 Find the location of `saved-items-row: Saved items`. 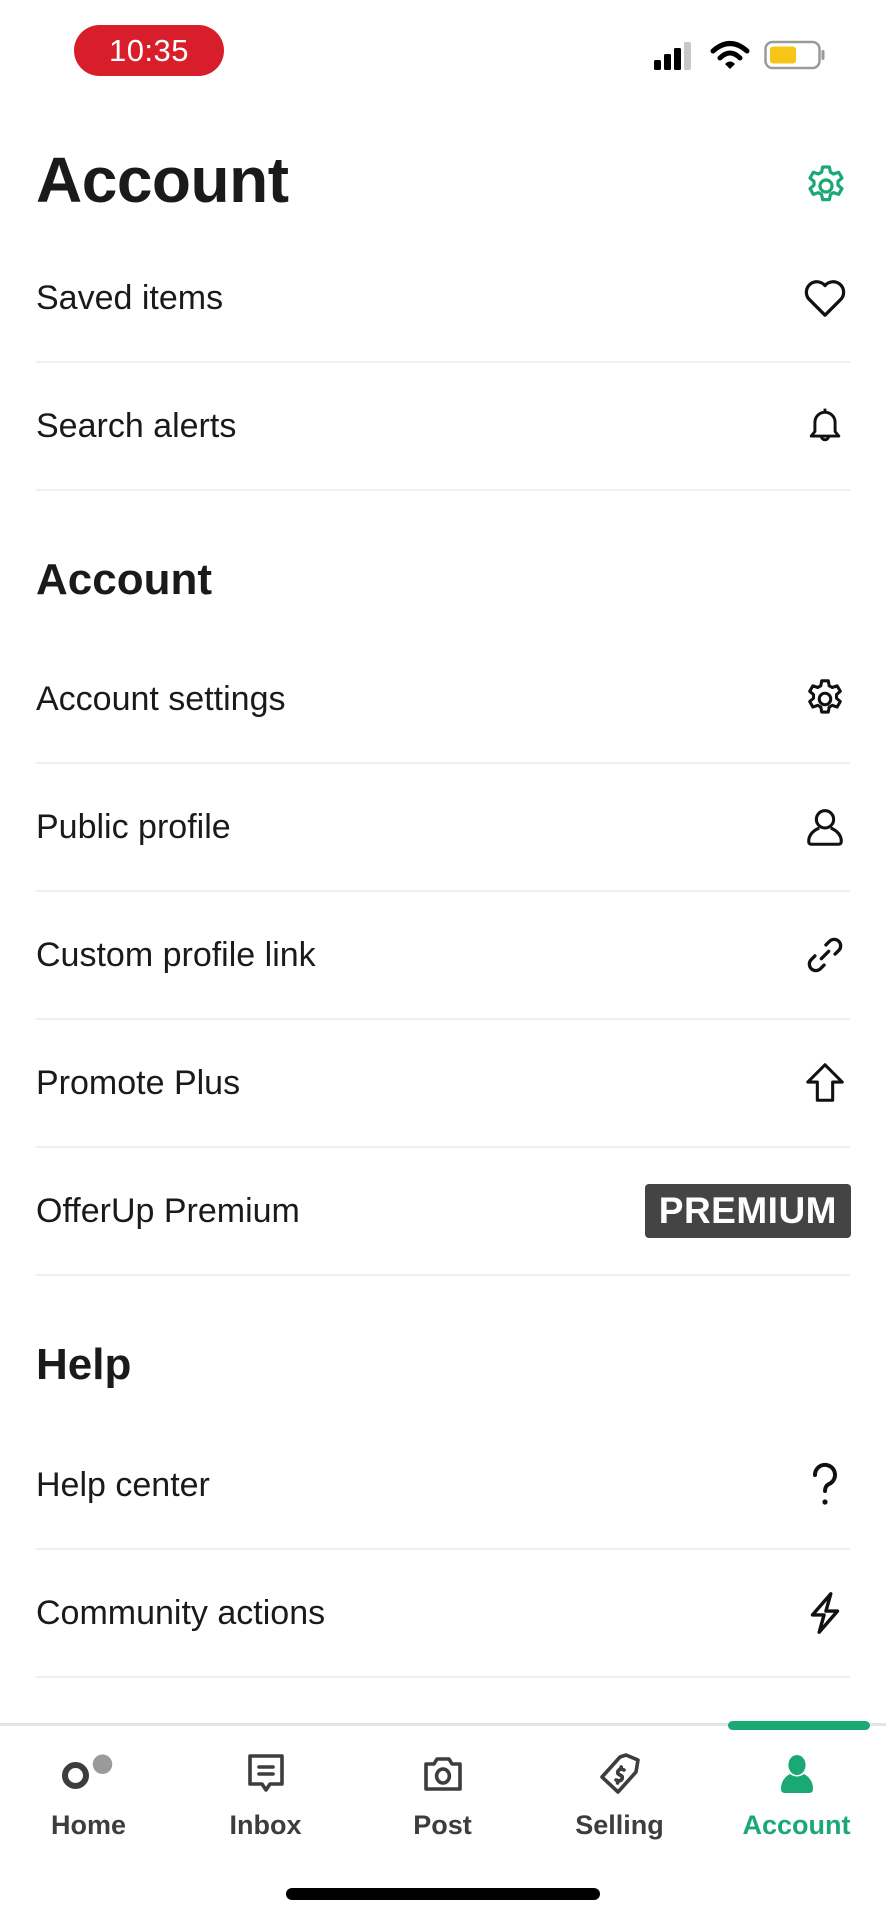

saved-items-row: Saved items is located at coordinates (443, 299).